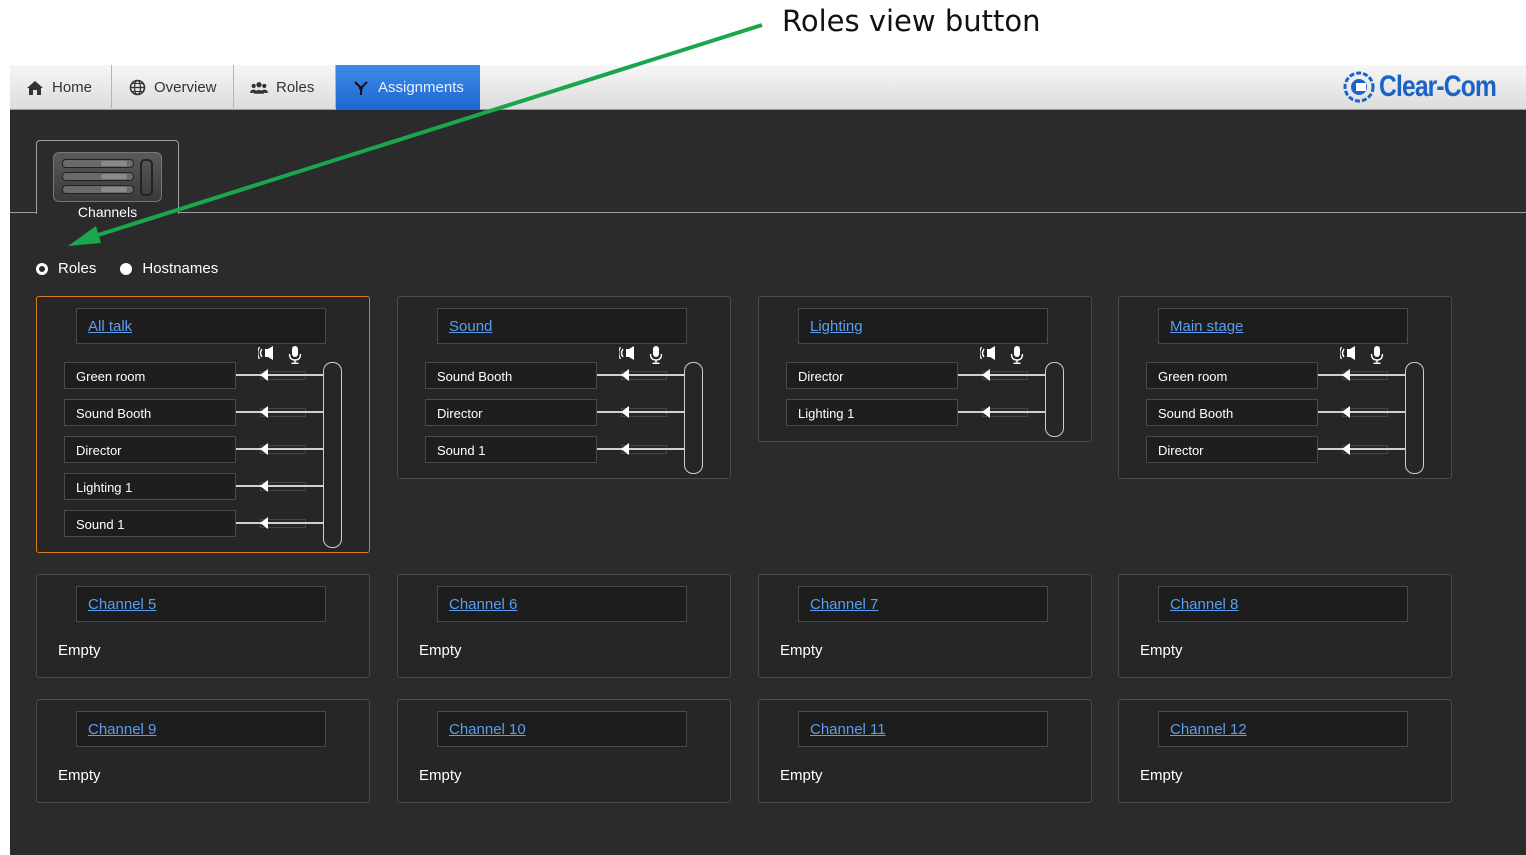  I want to click on channel-title: Lighting, so click(923, 326).